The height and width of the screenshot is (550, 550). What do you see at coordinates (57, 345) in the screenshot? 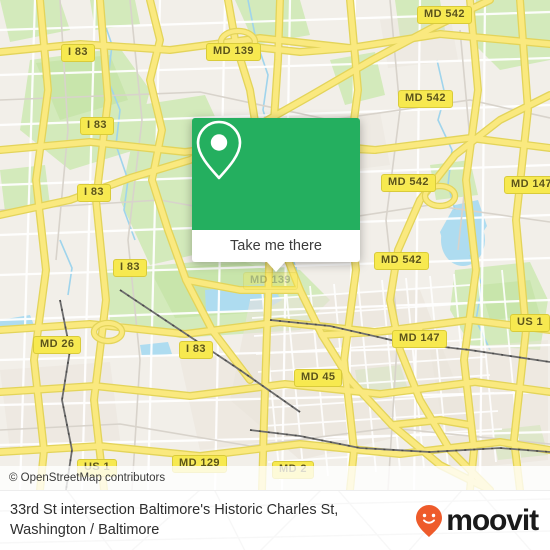
I see `road-shield: MD 26` at bounding box center [57, 345].